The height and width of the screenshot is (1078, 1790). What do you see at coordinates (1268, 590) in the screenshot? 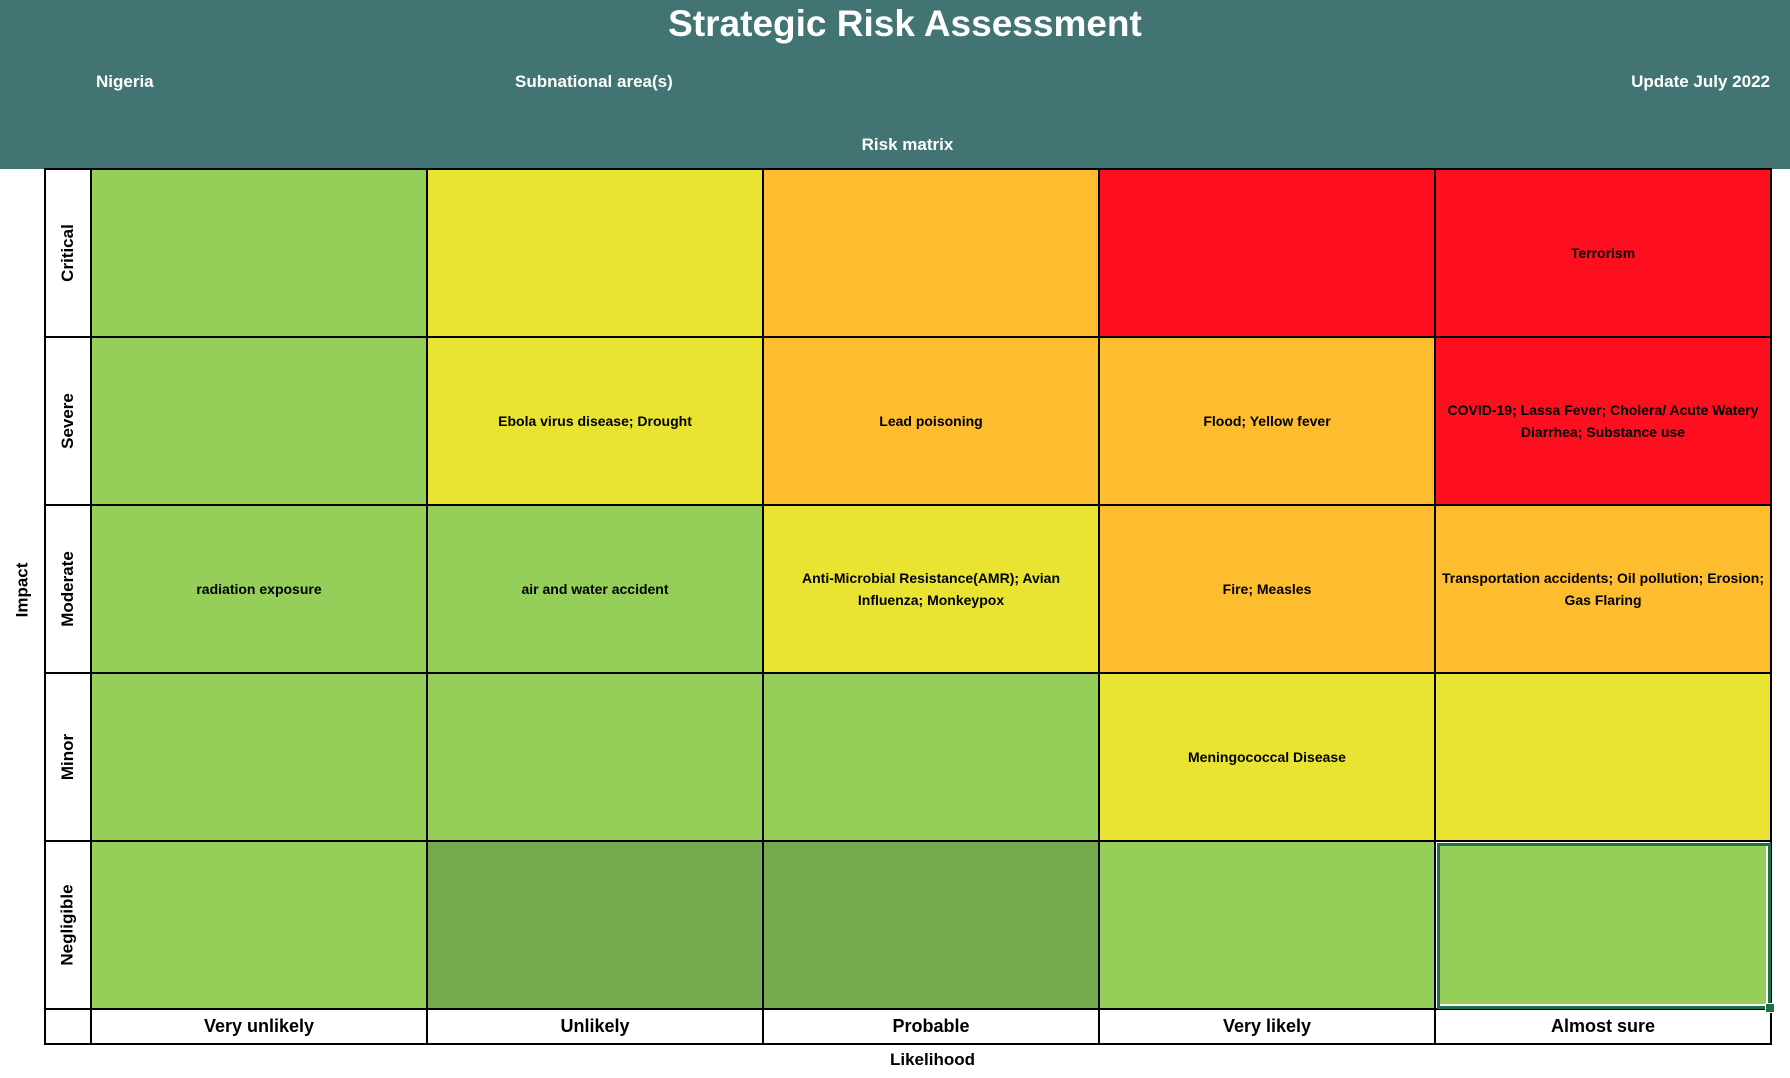
I see `matrix-cell: Fire; Measles` at bounding box center [1268, 590].